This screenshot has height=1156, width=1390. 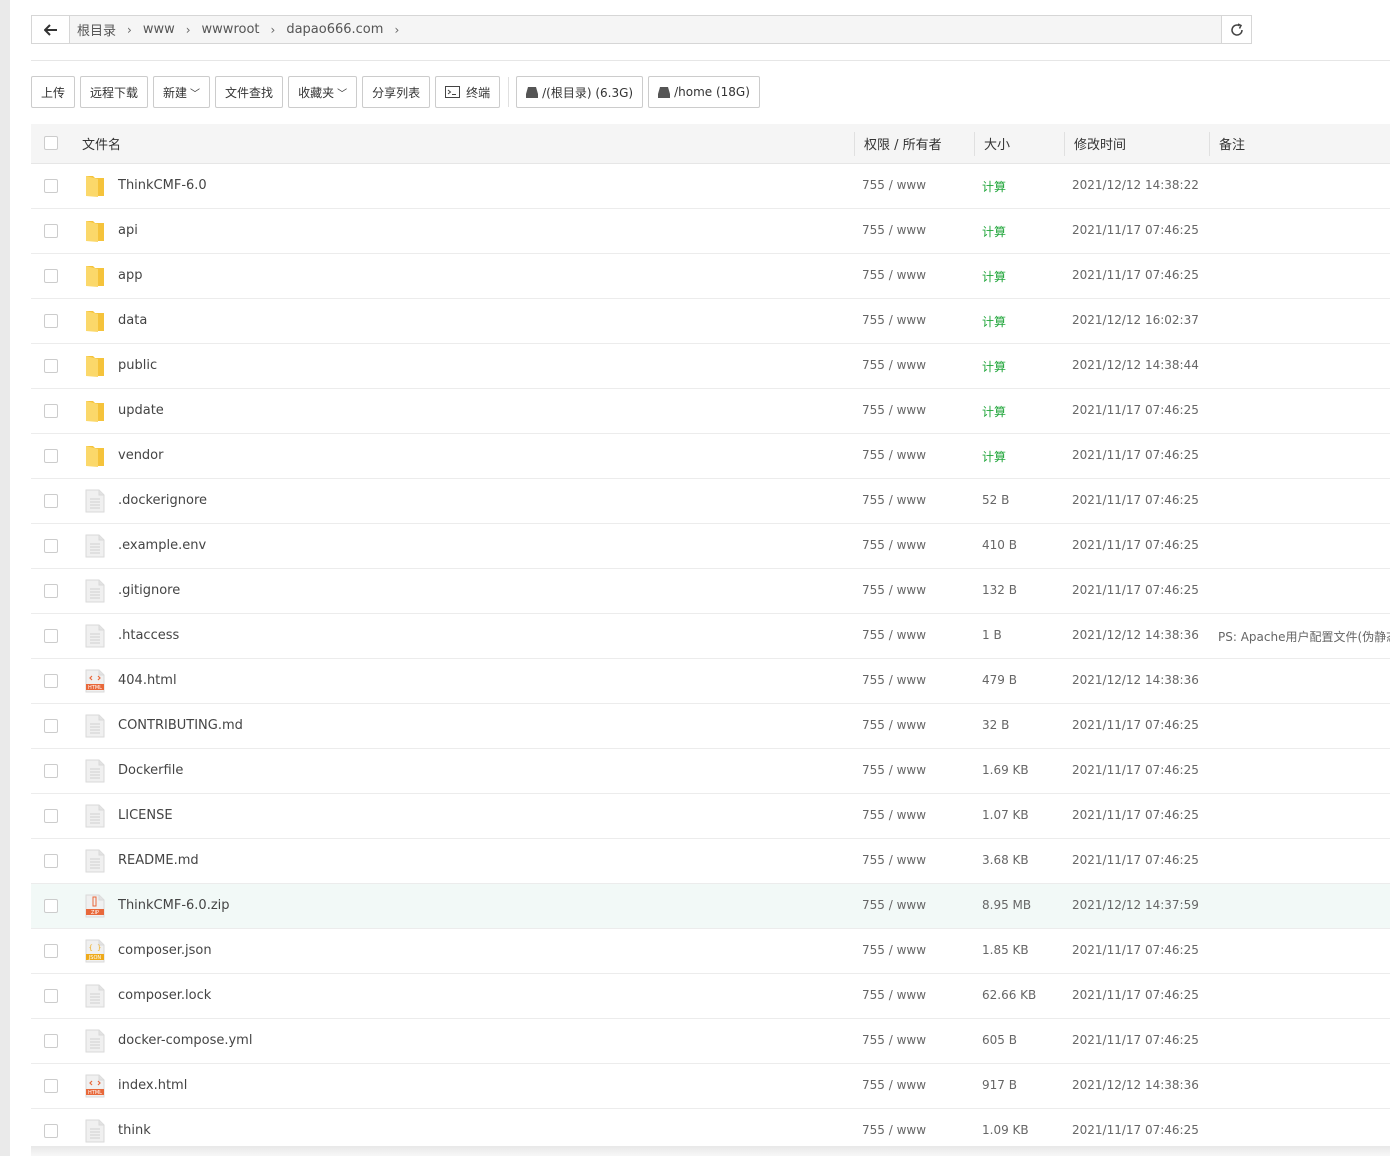 What do you see at coordinates (165, 950) in the screenshot?
I see `file-name: composer.json` at bounding box center [165, 950].